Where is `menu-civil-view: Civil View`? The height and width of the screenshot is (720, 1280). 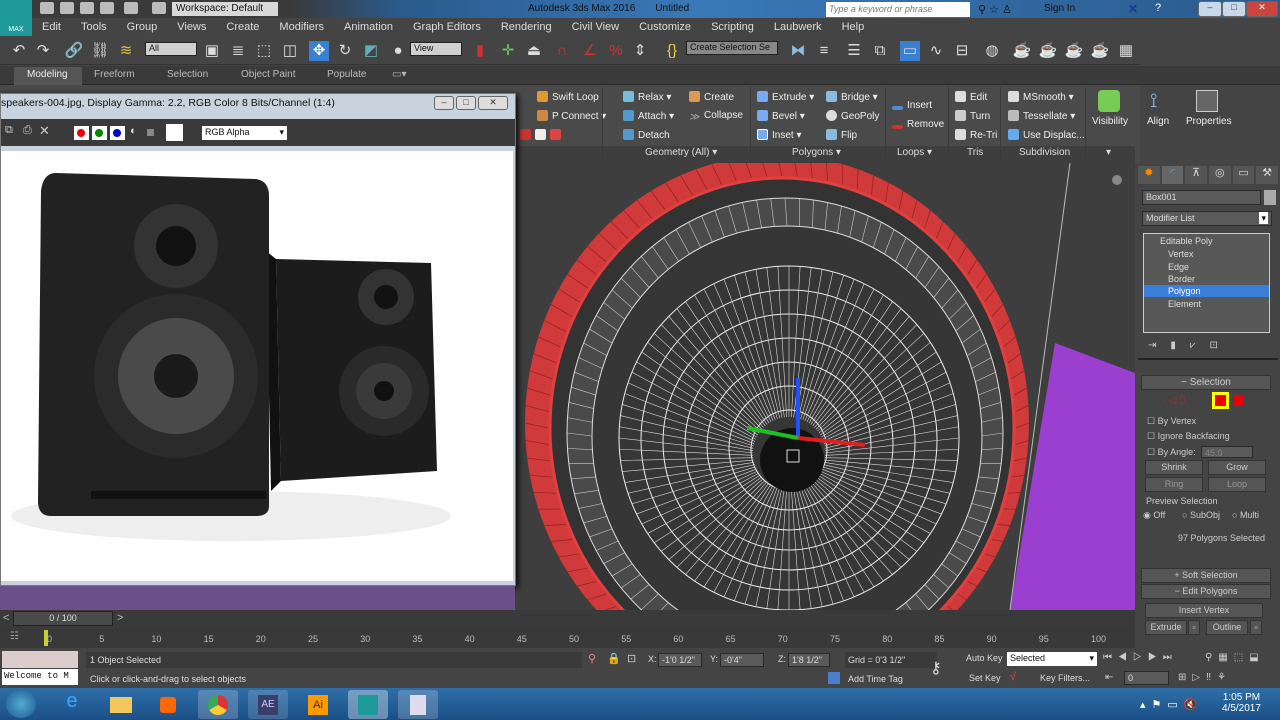 menu-civil-view: Civil View is located at coordinates (595, 27).